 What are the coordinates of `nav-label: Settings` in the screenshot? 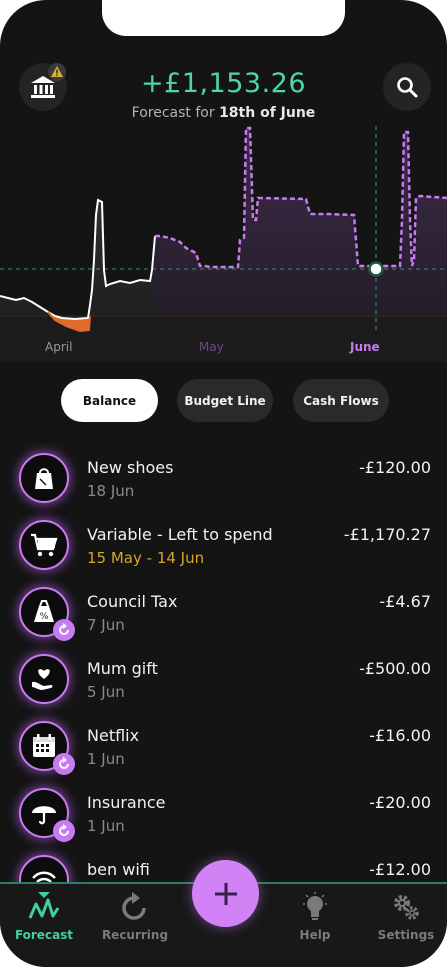 It's located at (406, 935).